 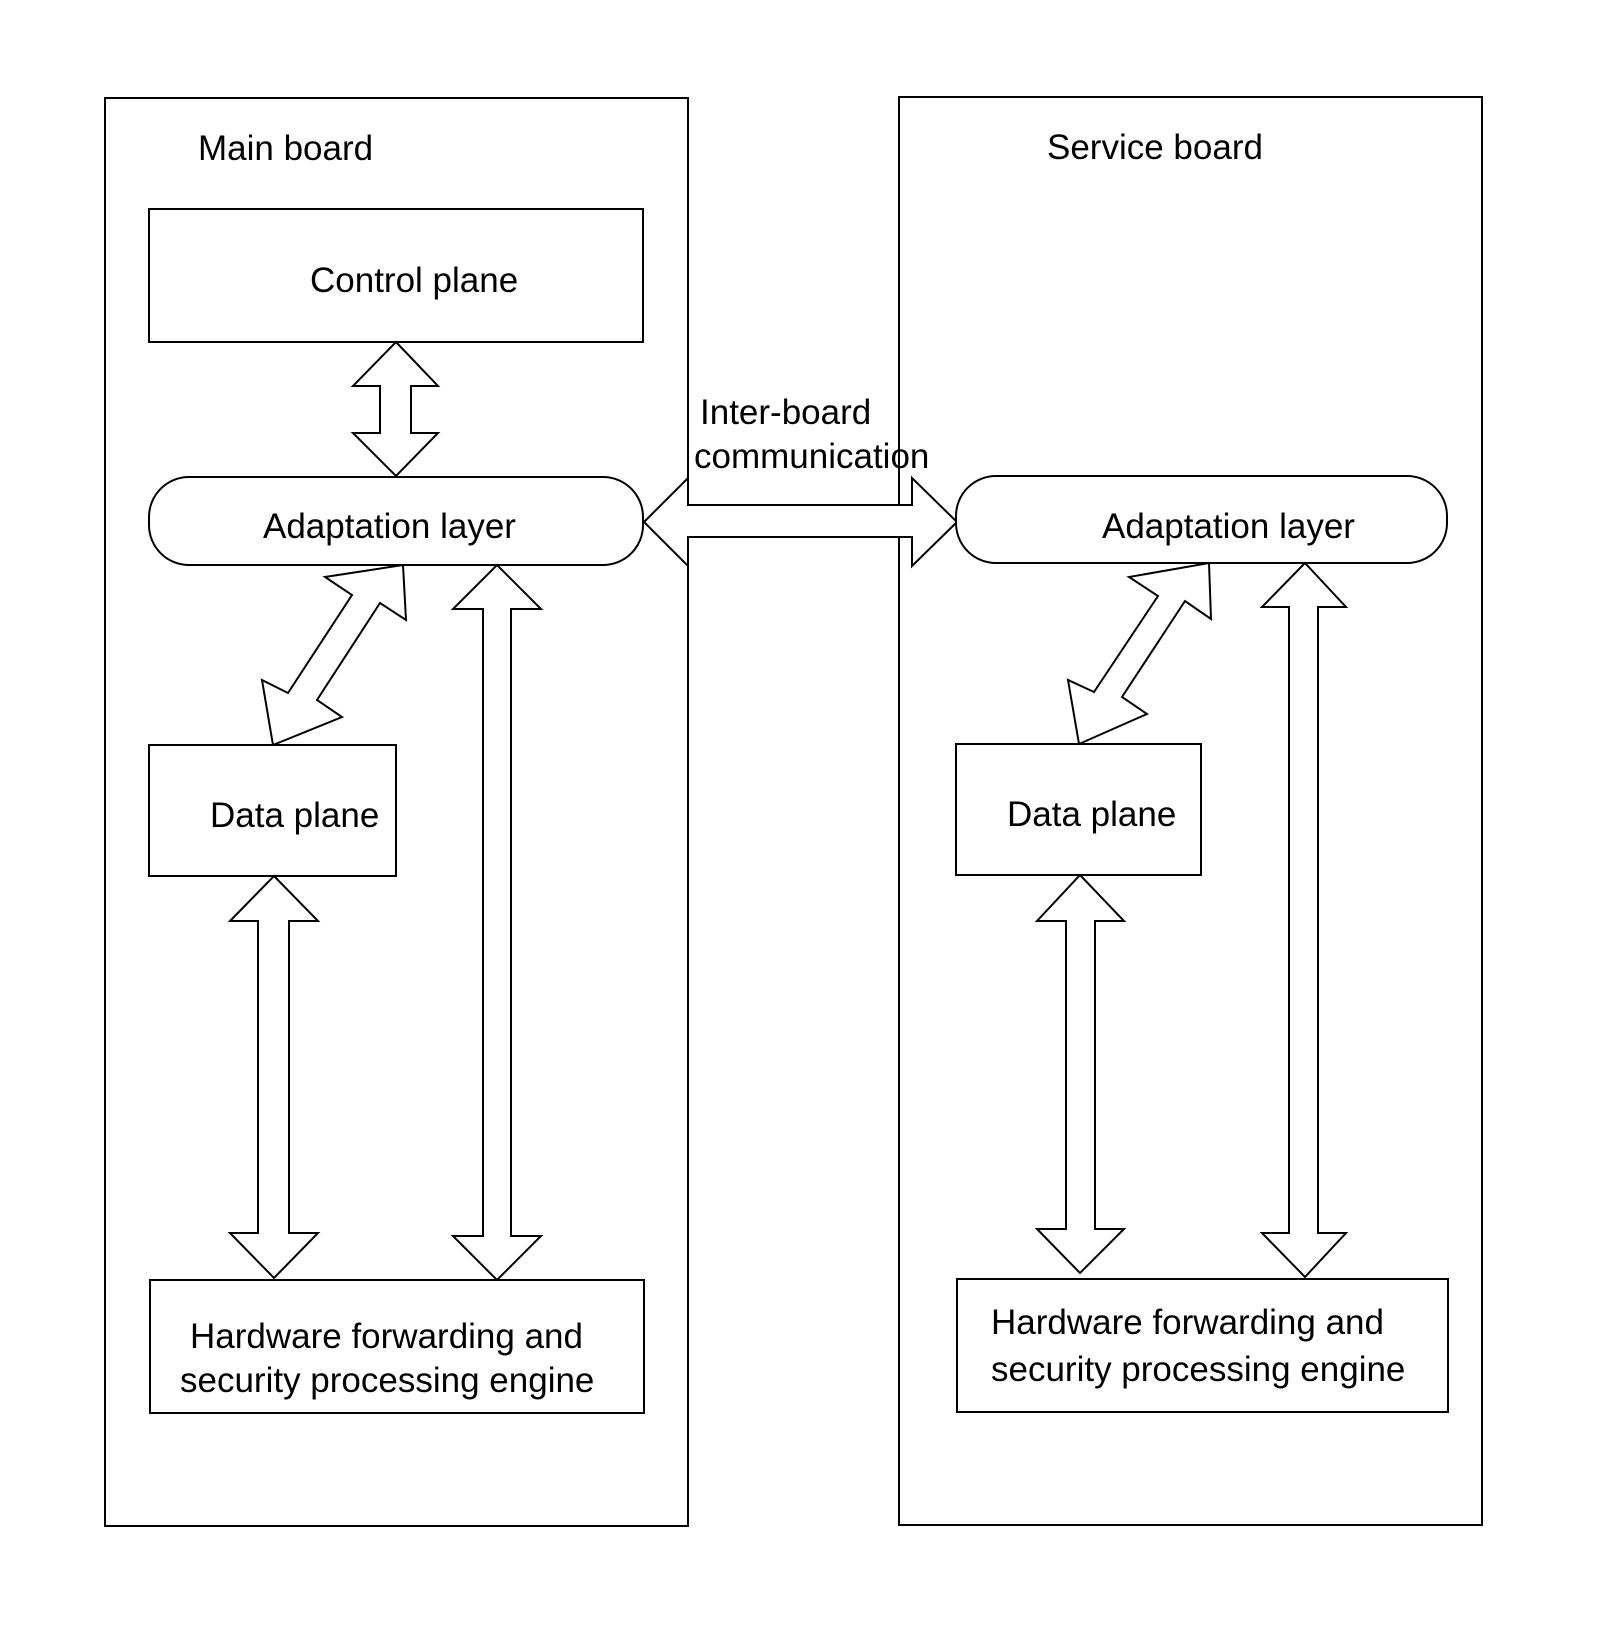 I want to click on main-engine-label-line1: Hardware forwarding and, so click(x=386, y=1336).